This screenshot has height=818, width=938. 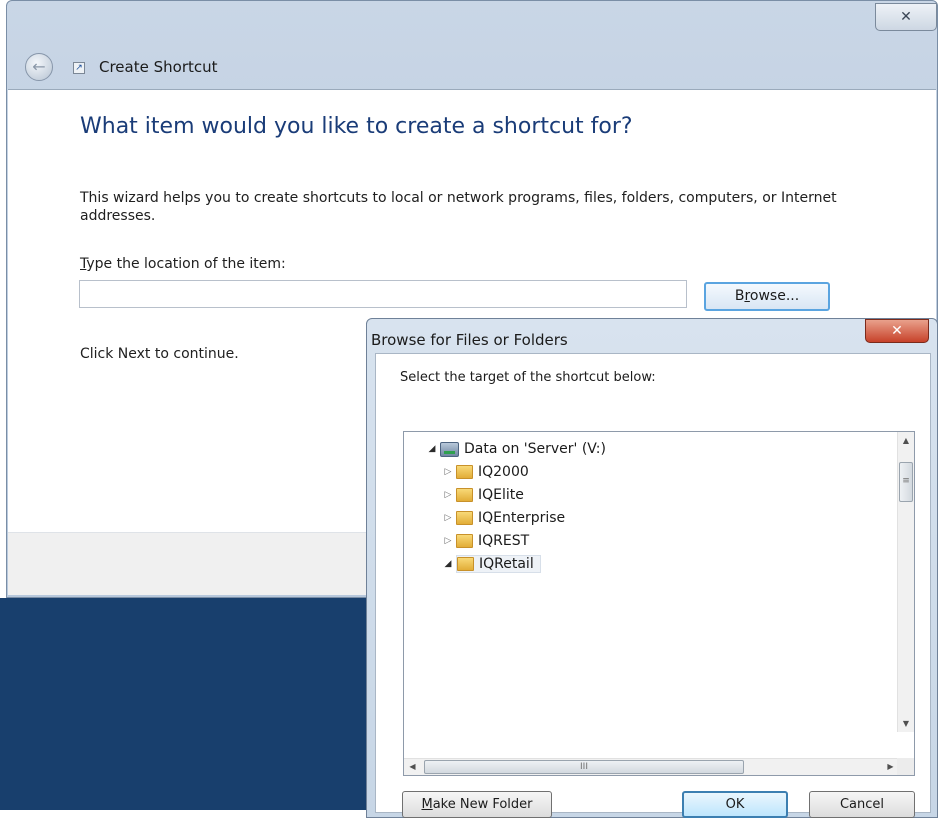 I want to click on dialog-instruction: Select the target of the shortcut below:, so click(x=528, y=377).